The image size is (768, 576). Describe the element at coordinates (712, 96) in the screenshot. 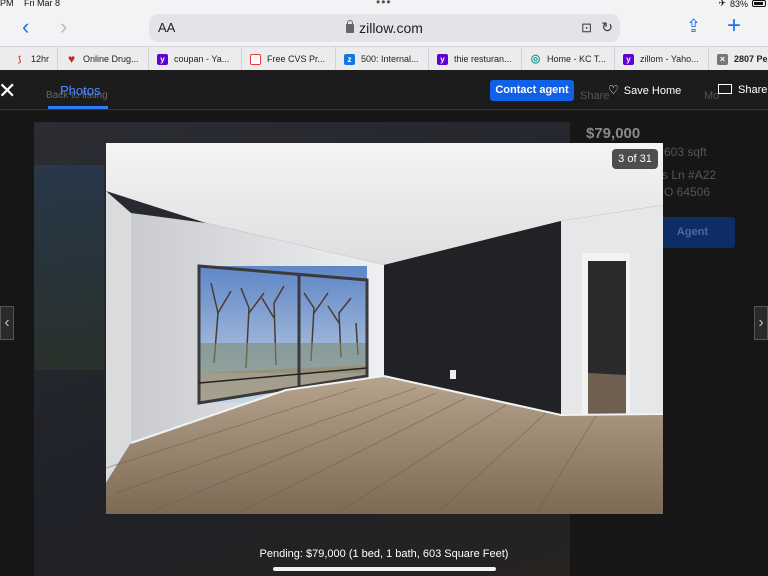

I see `backdrop-more: Mo` at that location.